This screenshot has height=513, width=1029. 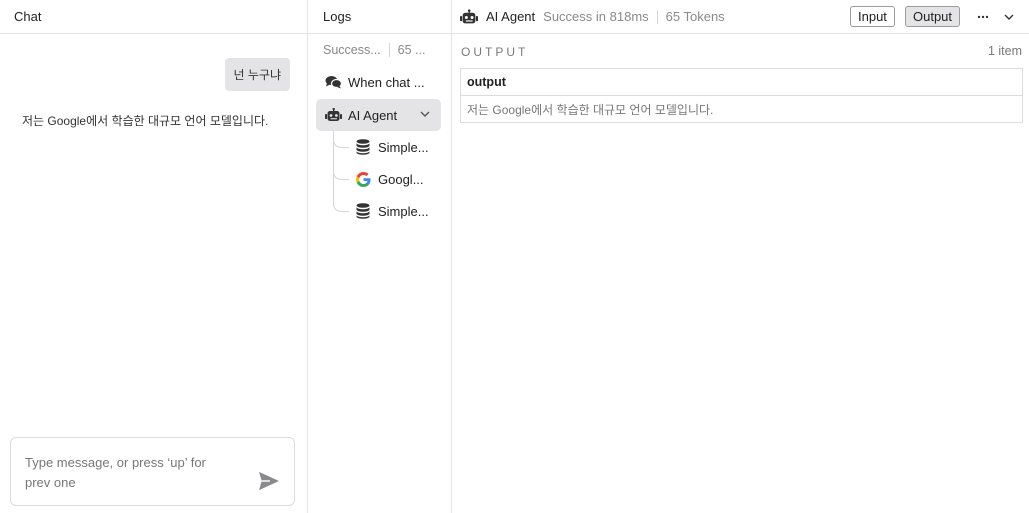 I want to click on chat-message-input: Type message, or press ‘up’ for prev one, so click(x=152, y=471).